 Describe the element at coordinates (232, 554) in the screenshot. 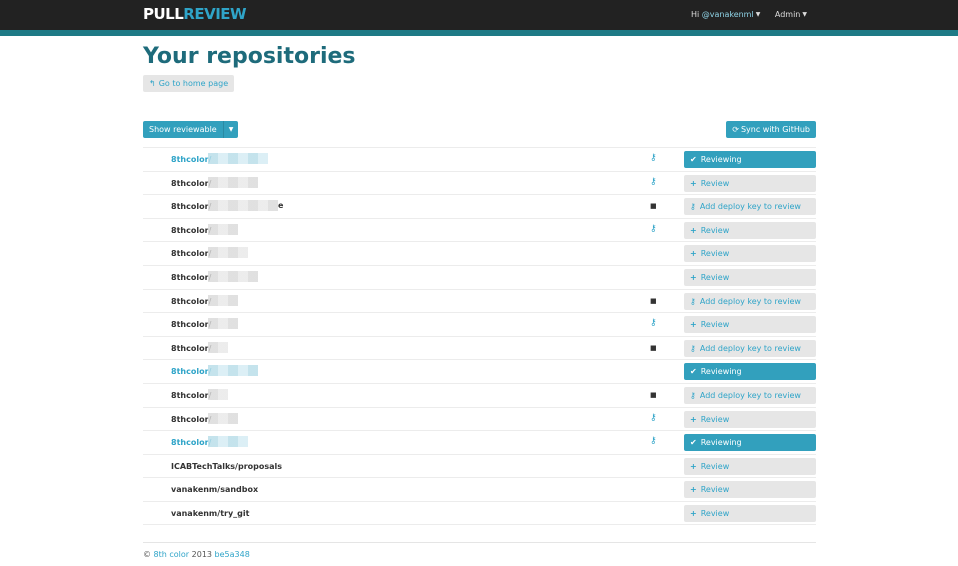

I see `commit-link: be5a348` at that location.